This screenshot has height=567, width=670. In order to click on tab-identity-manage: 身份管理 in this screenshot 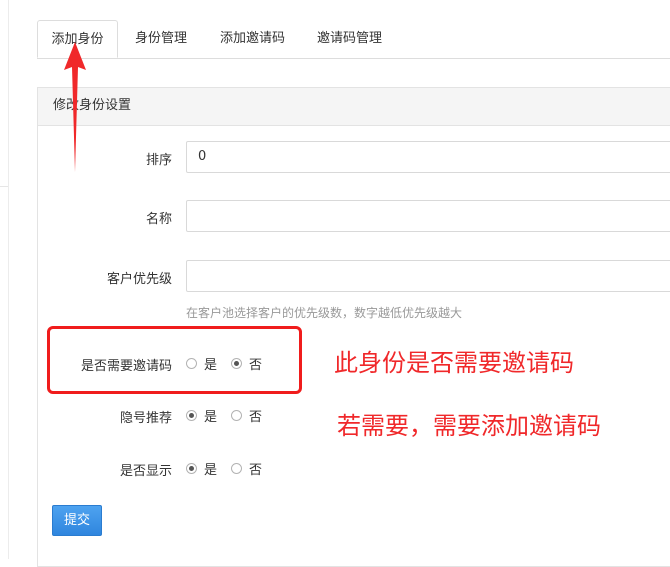, I will do `click(161, 39)`.